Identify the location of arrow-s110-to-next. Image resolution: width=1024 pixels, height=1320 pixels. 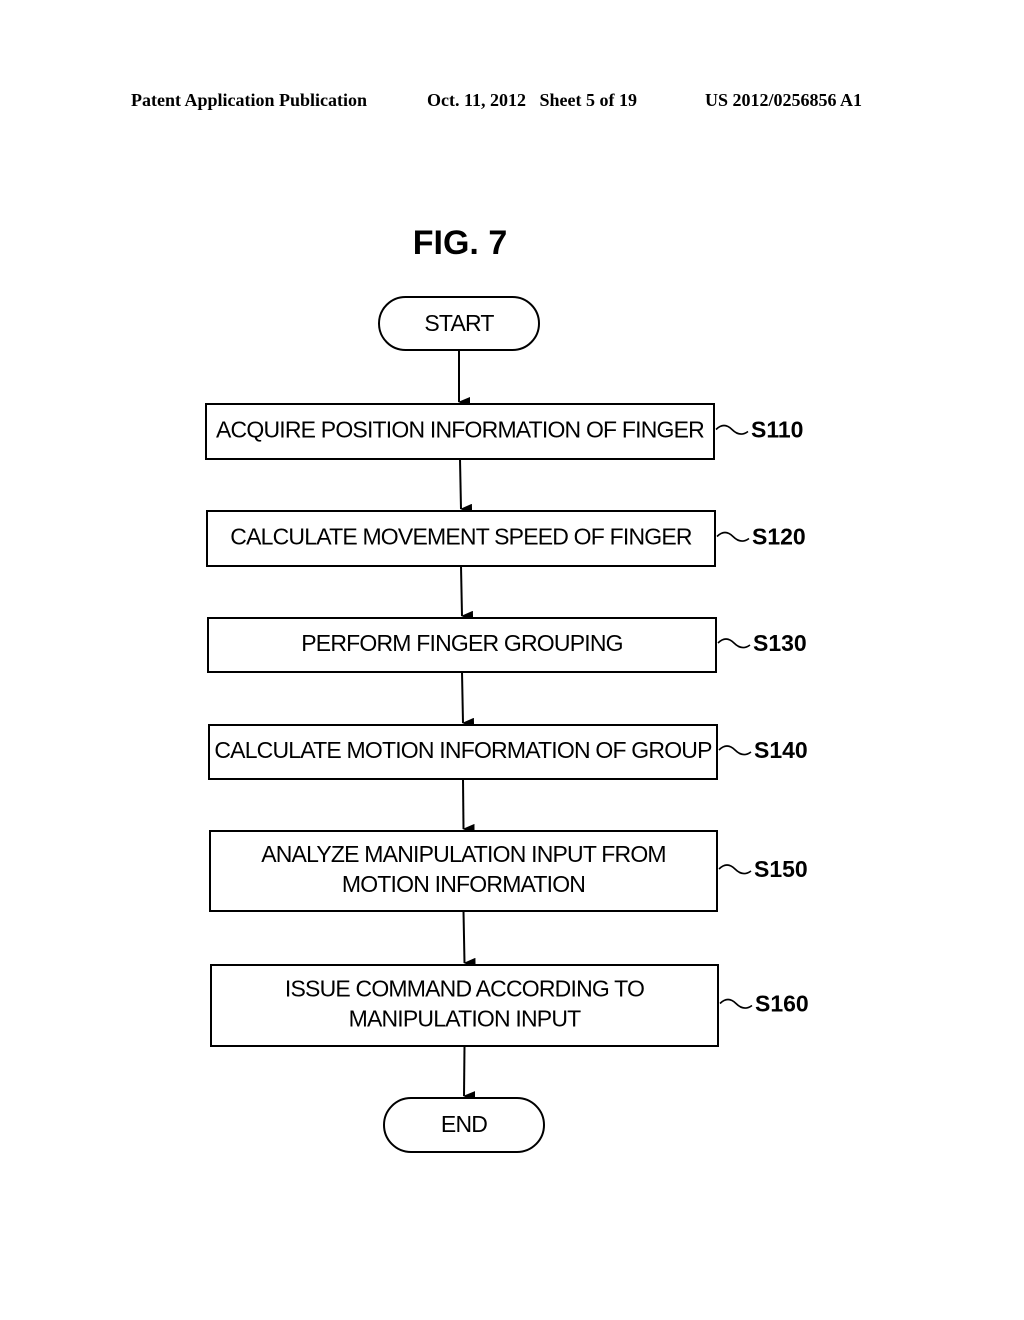
(466, 486).